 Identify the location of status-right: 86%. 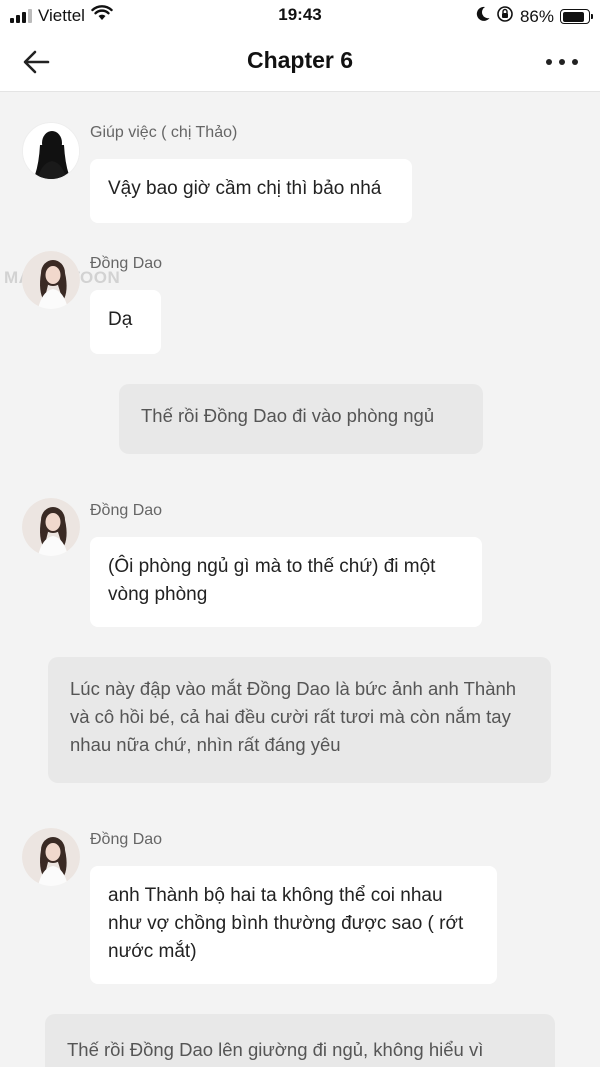
(534, 16).